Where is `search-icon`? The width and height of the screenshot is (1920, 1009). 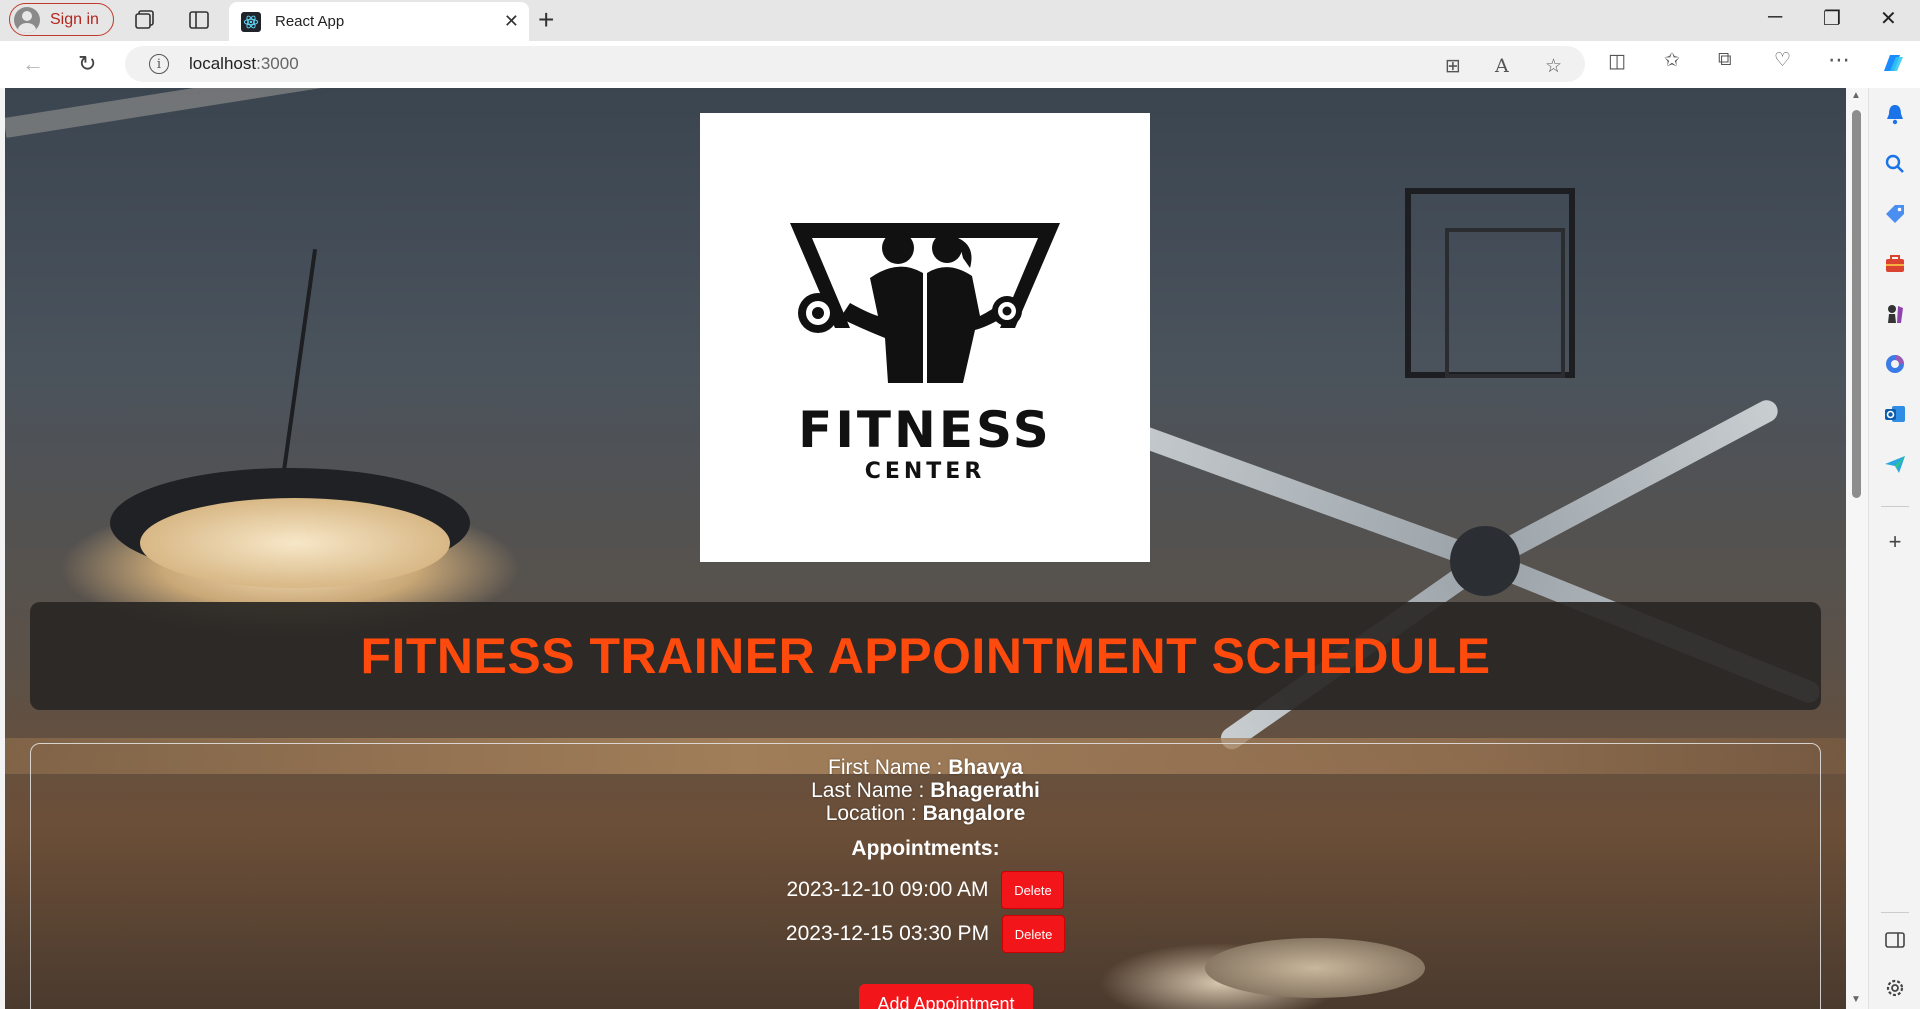 search-icon is located at coordinates (1895, 164).